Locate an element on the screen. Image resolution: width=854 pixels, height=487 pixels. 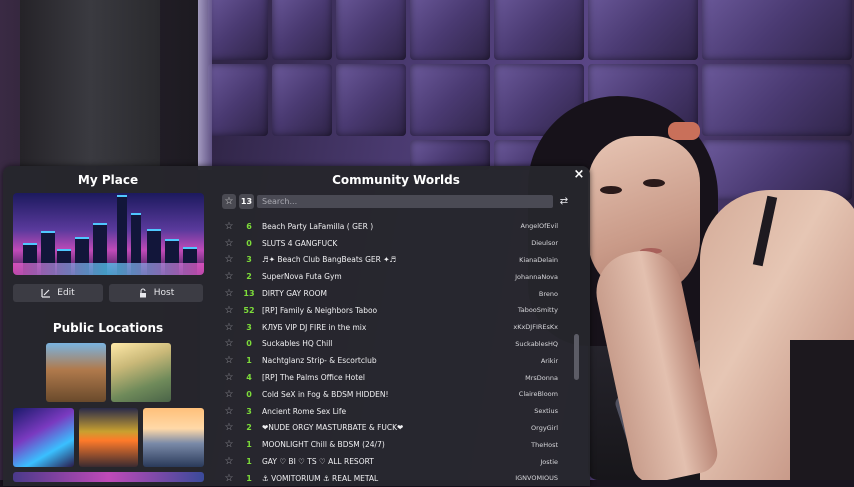
community-worlds-title: Community Worlds is located at coordinates (396, 180).